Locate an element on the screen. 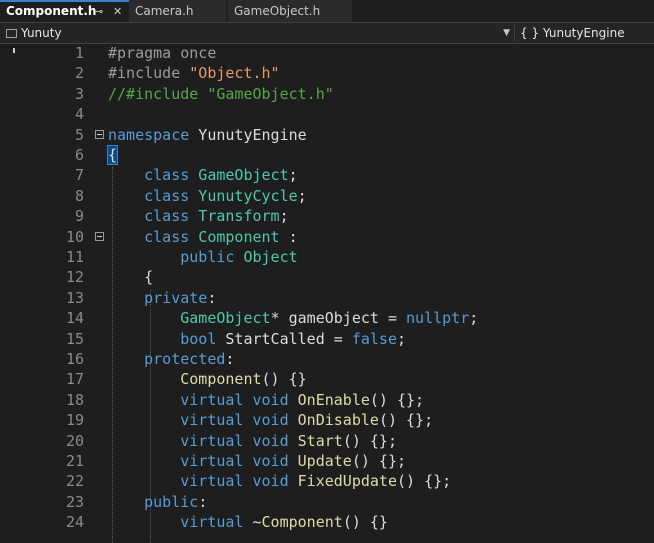 The width and height of the screenshot is (654, 543). code-text: Component() {} is located at coordinates (207, 379).